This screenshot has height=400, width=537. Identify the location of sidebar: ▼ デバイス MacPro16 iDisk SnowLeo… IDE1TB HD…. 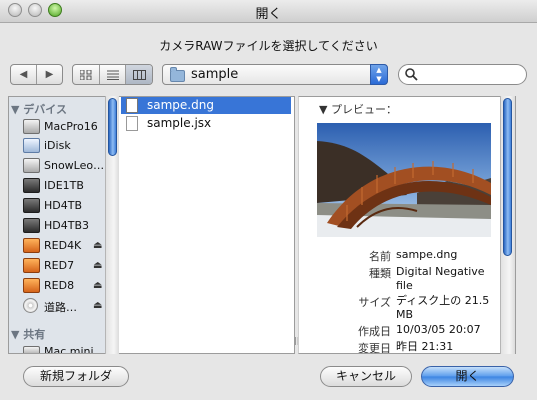
(57, 225).